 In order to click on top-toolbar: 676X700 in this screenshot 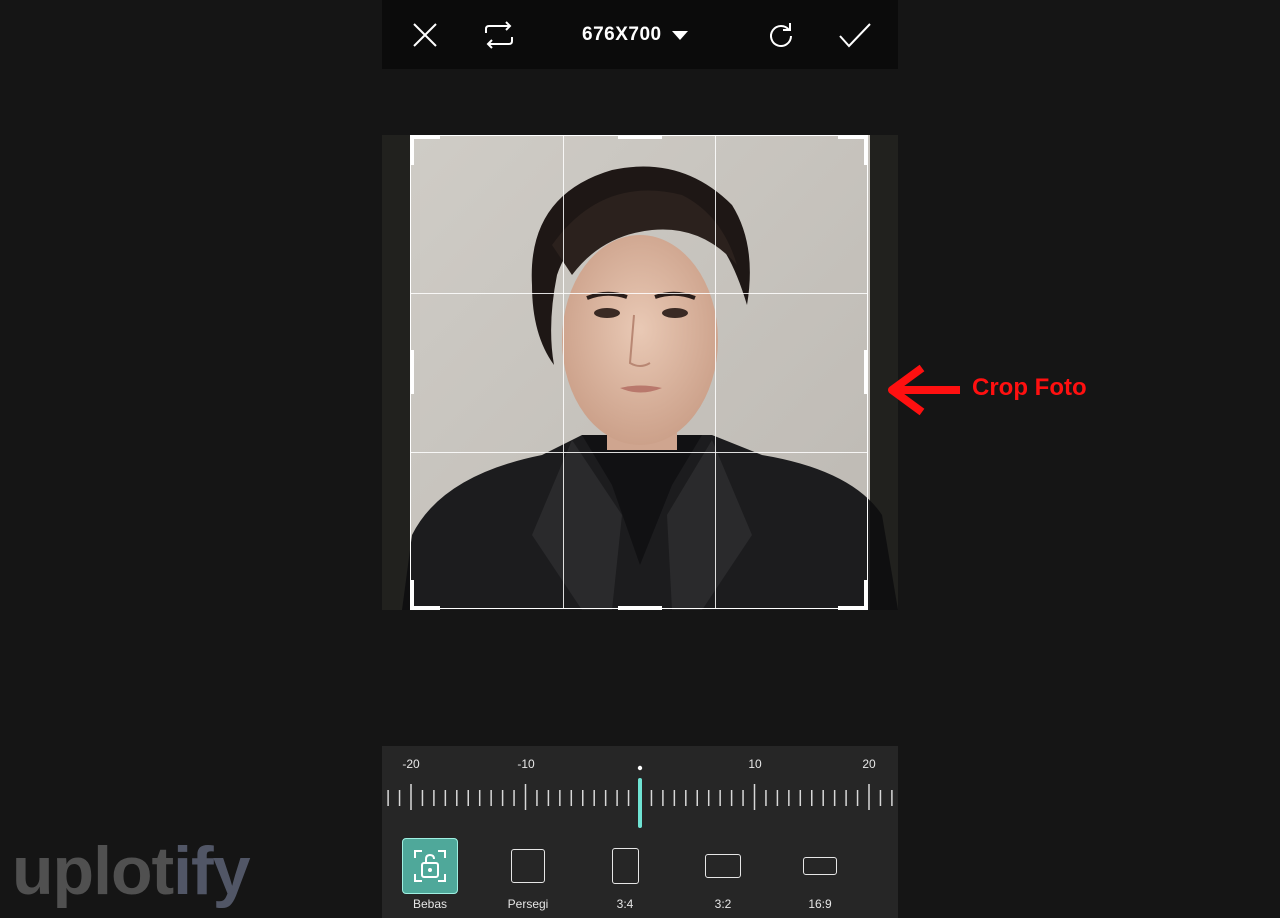, I will do `click(640, 34)`.